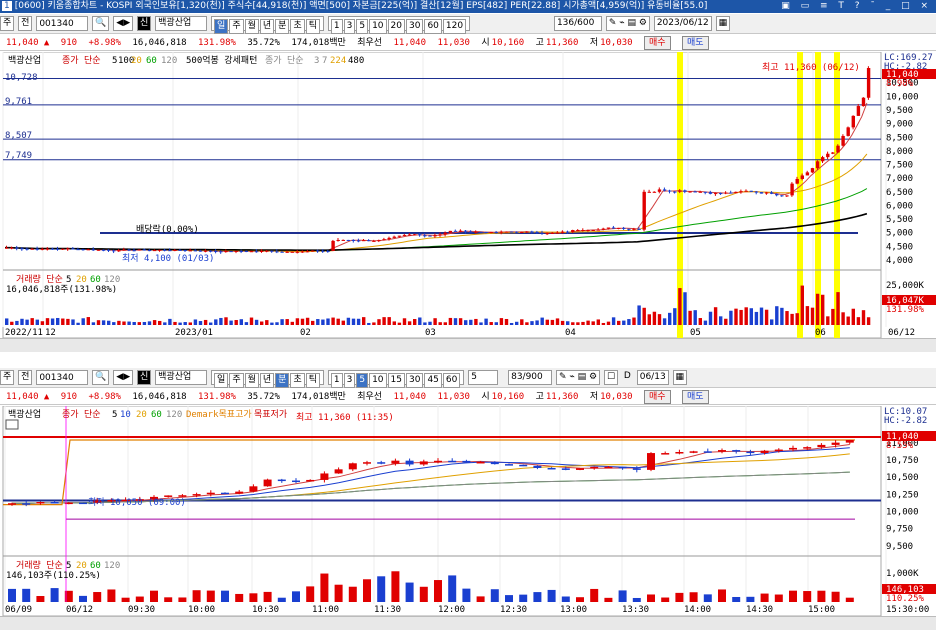 This screenshot has width=936, height=630. I want to click on b-period-tab-1: 주, so click(236, 380).